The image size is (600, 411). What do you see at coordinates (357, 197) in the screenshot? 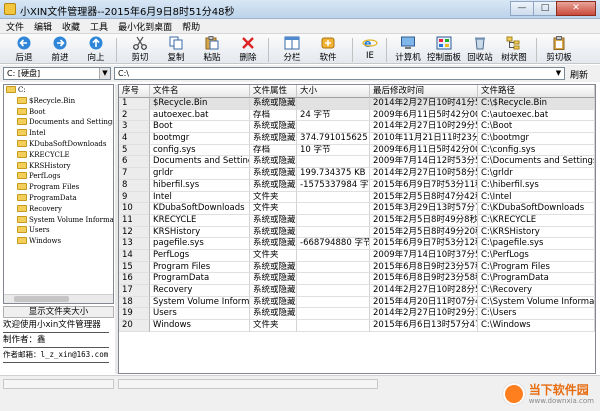
I see `table-row: 9 Intel 文件夹 2015年2月5日8时47分42秒 C:\Intel` at bounding box center [357, 197].